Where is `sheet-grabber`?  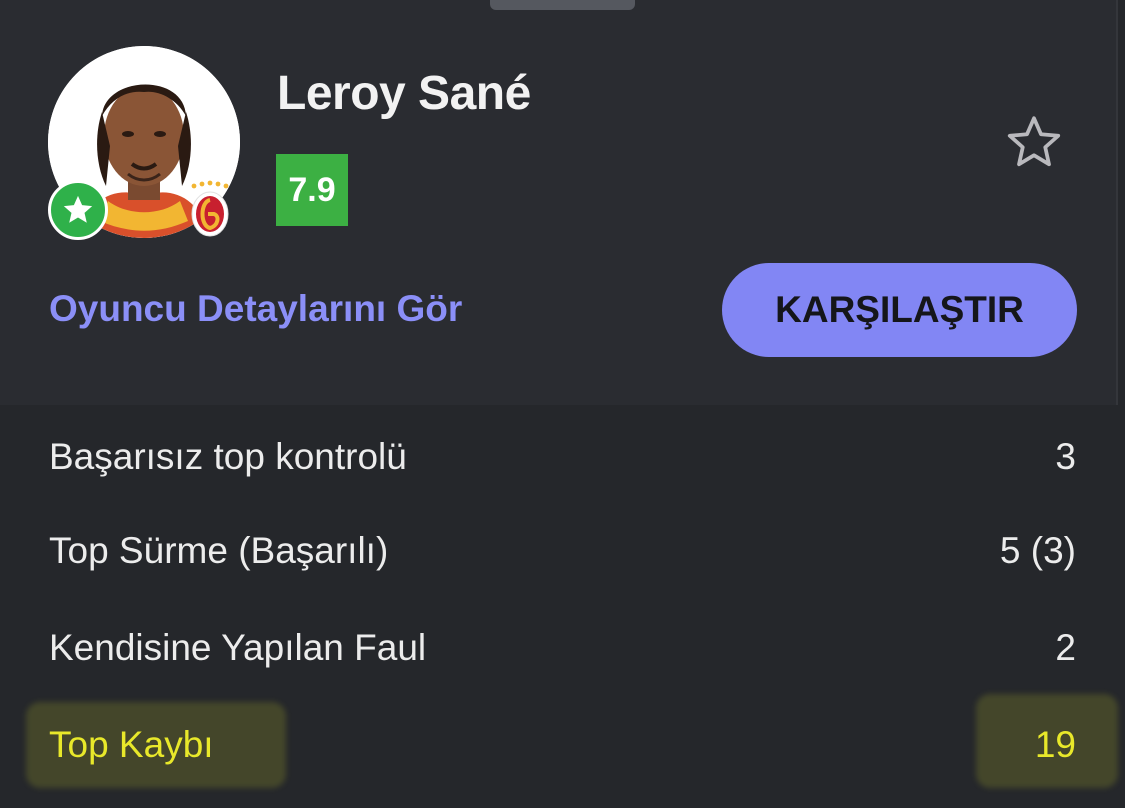
sheet-grabber is located at coordinates (562, 5).